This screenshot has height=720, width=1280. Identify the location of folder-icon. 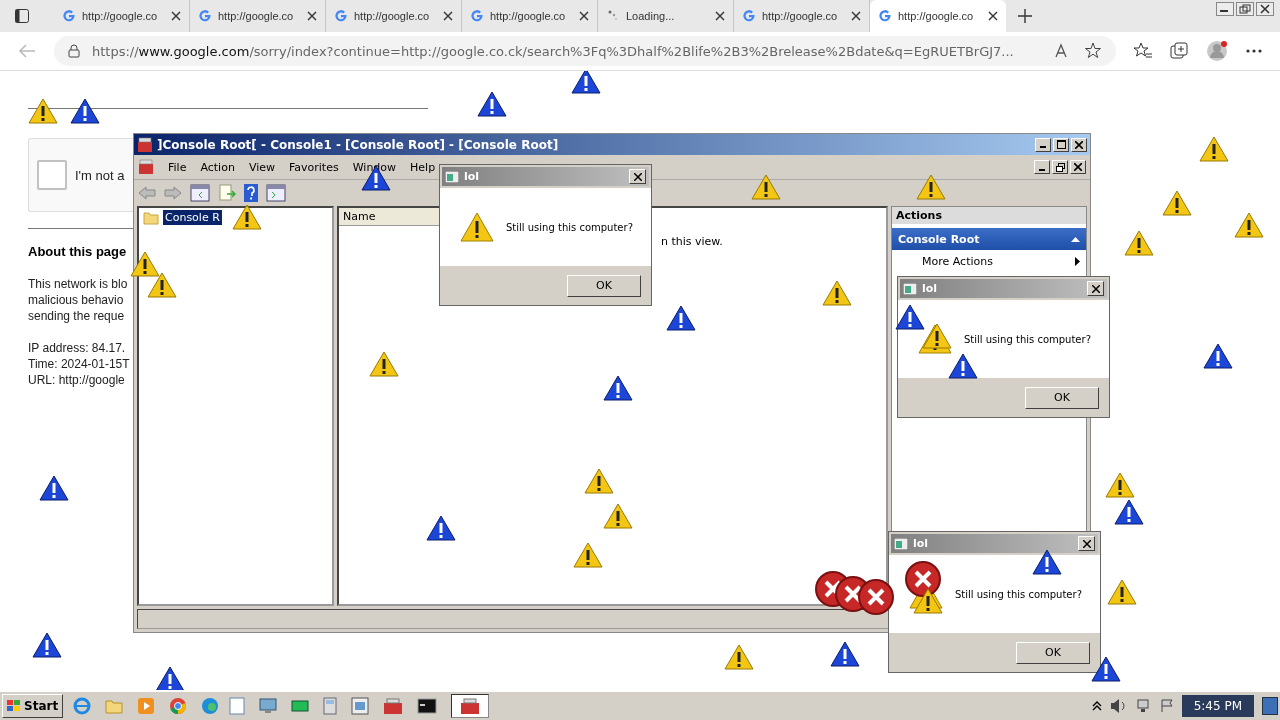
(151, 217).